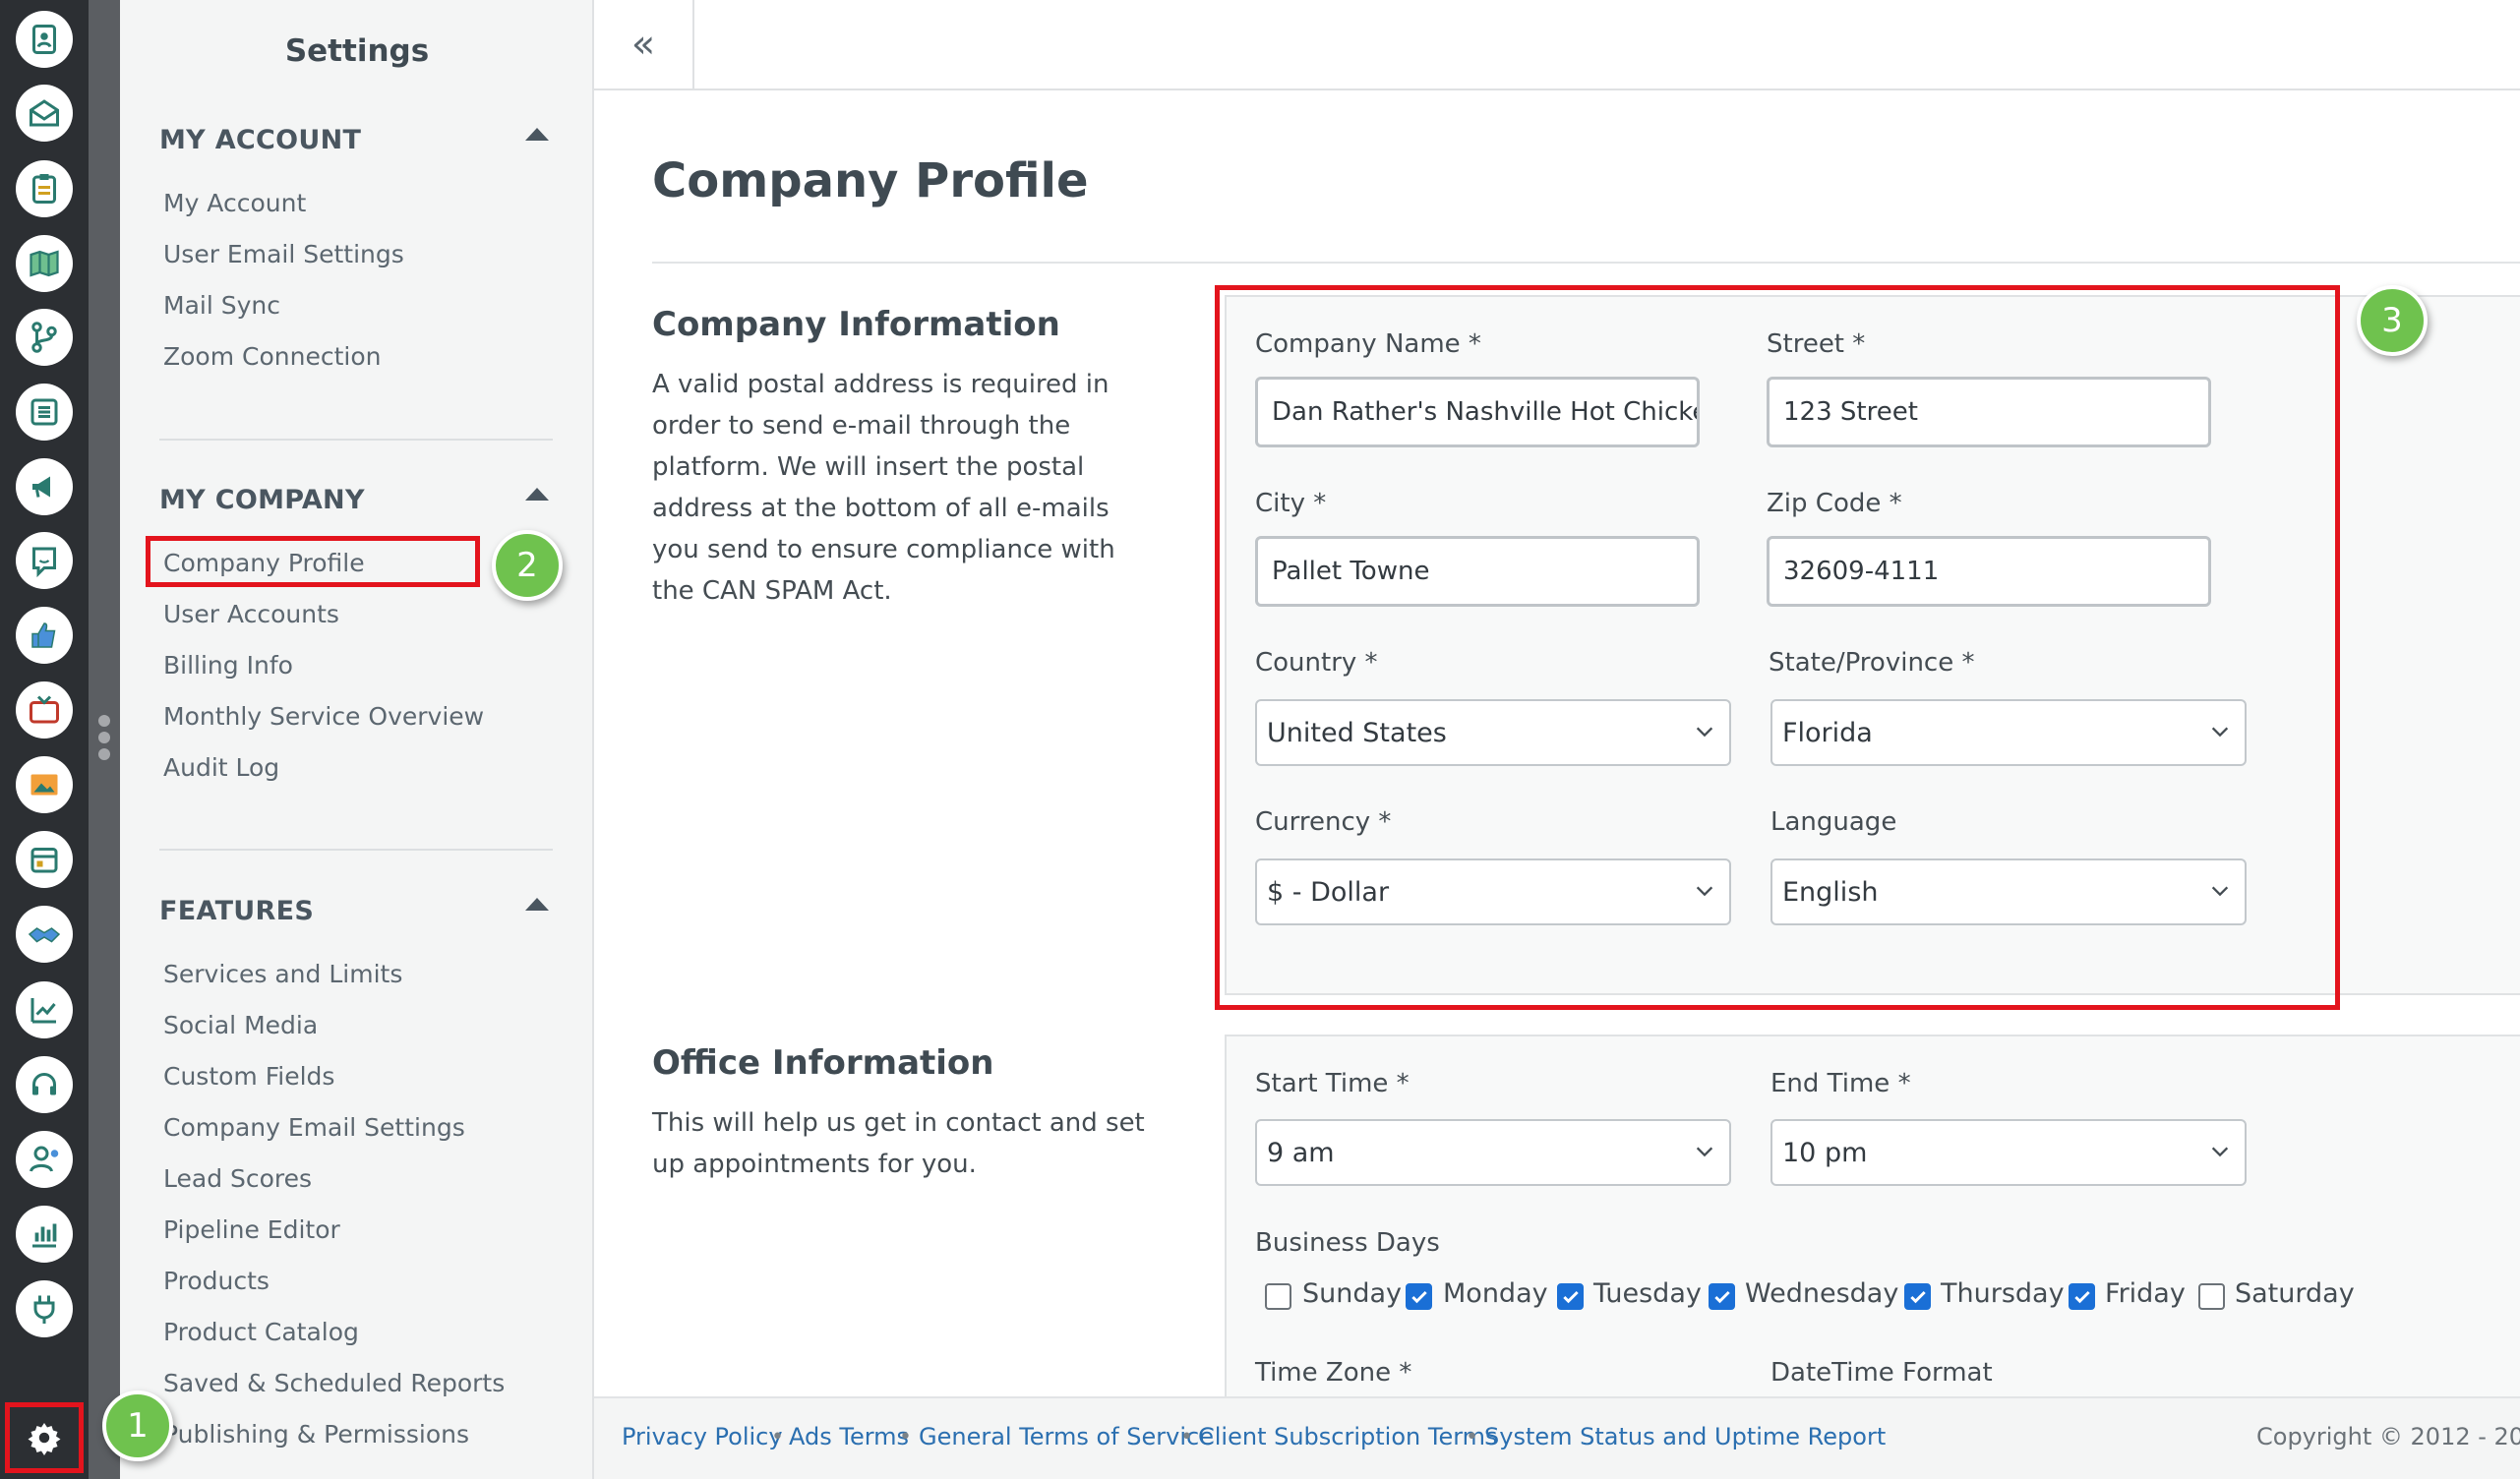 The width and height of the screenshot is (2520, 1479). I want to click on checkbox-monday, so click(1419, 1296).